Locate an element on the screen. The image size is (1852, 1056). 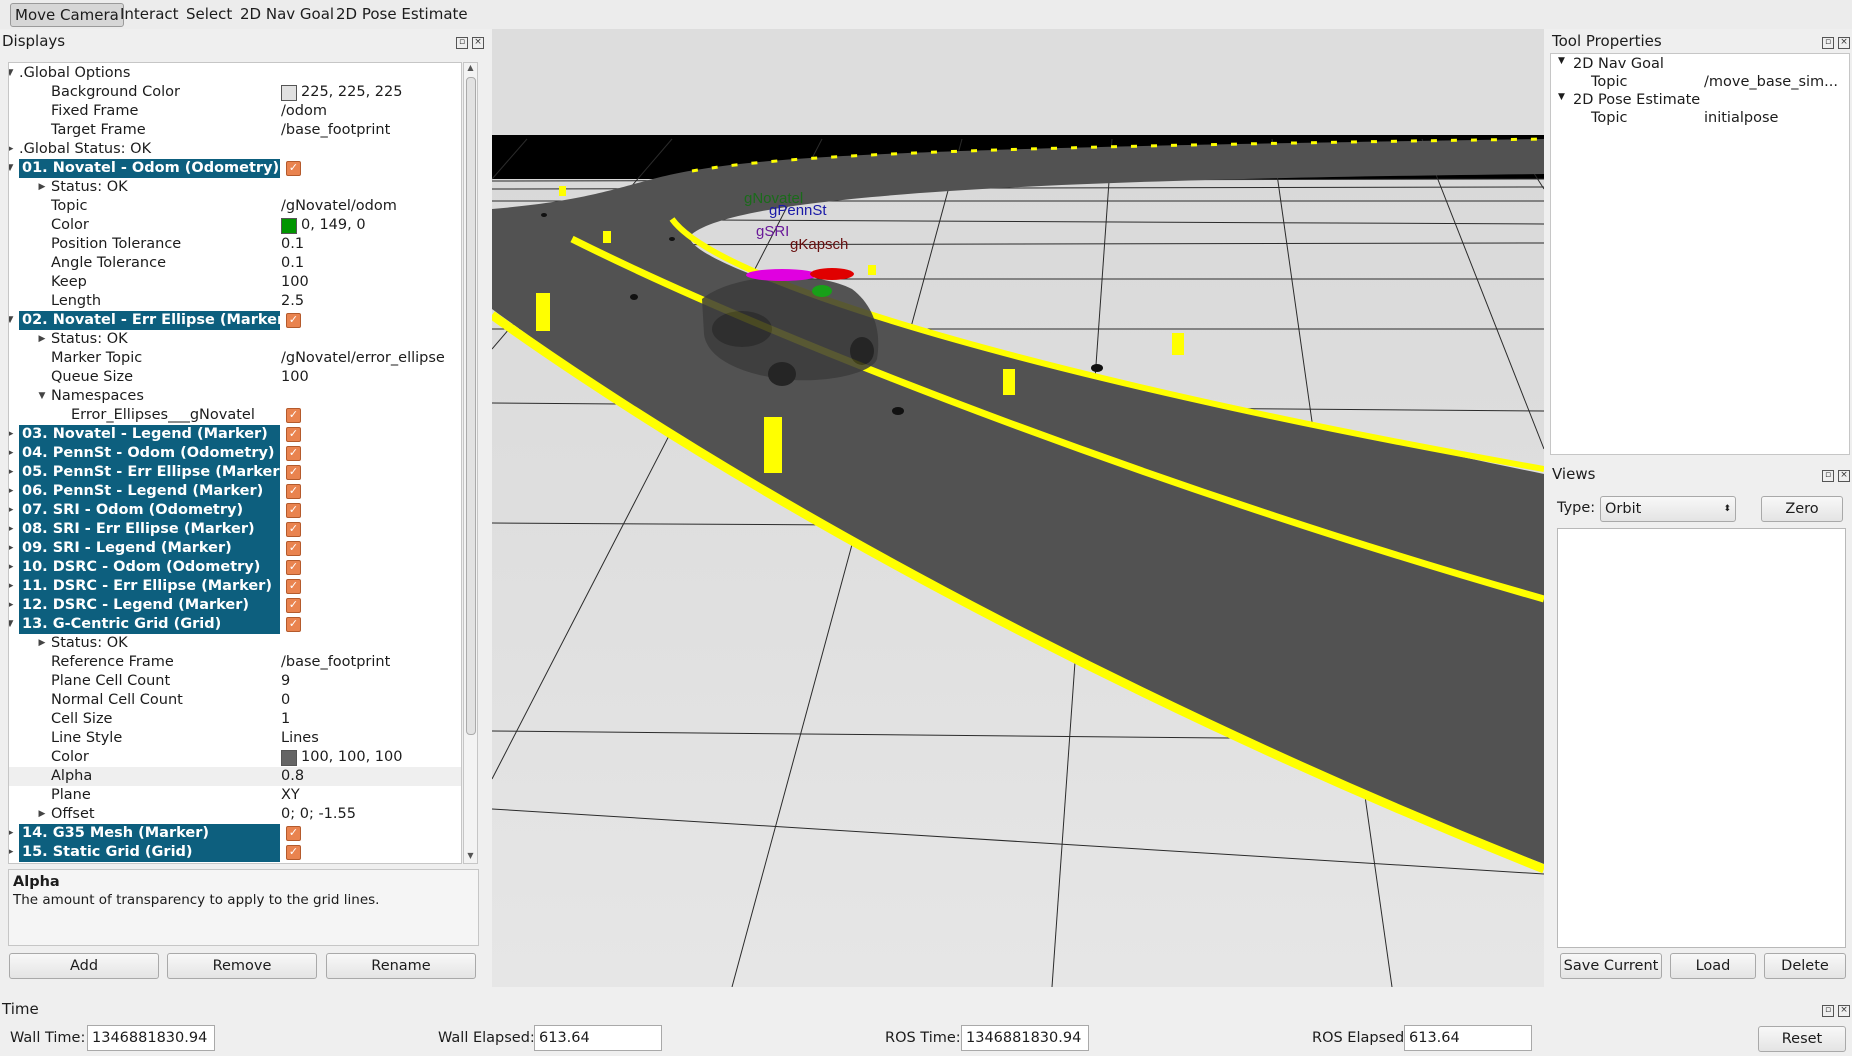
property-value: 2.5 is located at coordinates (292, 301).